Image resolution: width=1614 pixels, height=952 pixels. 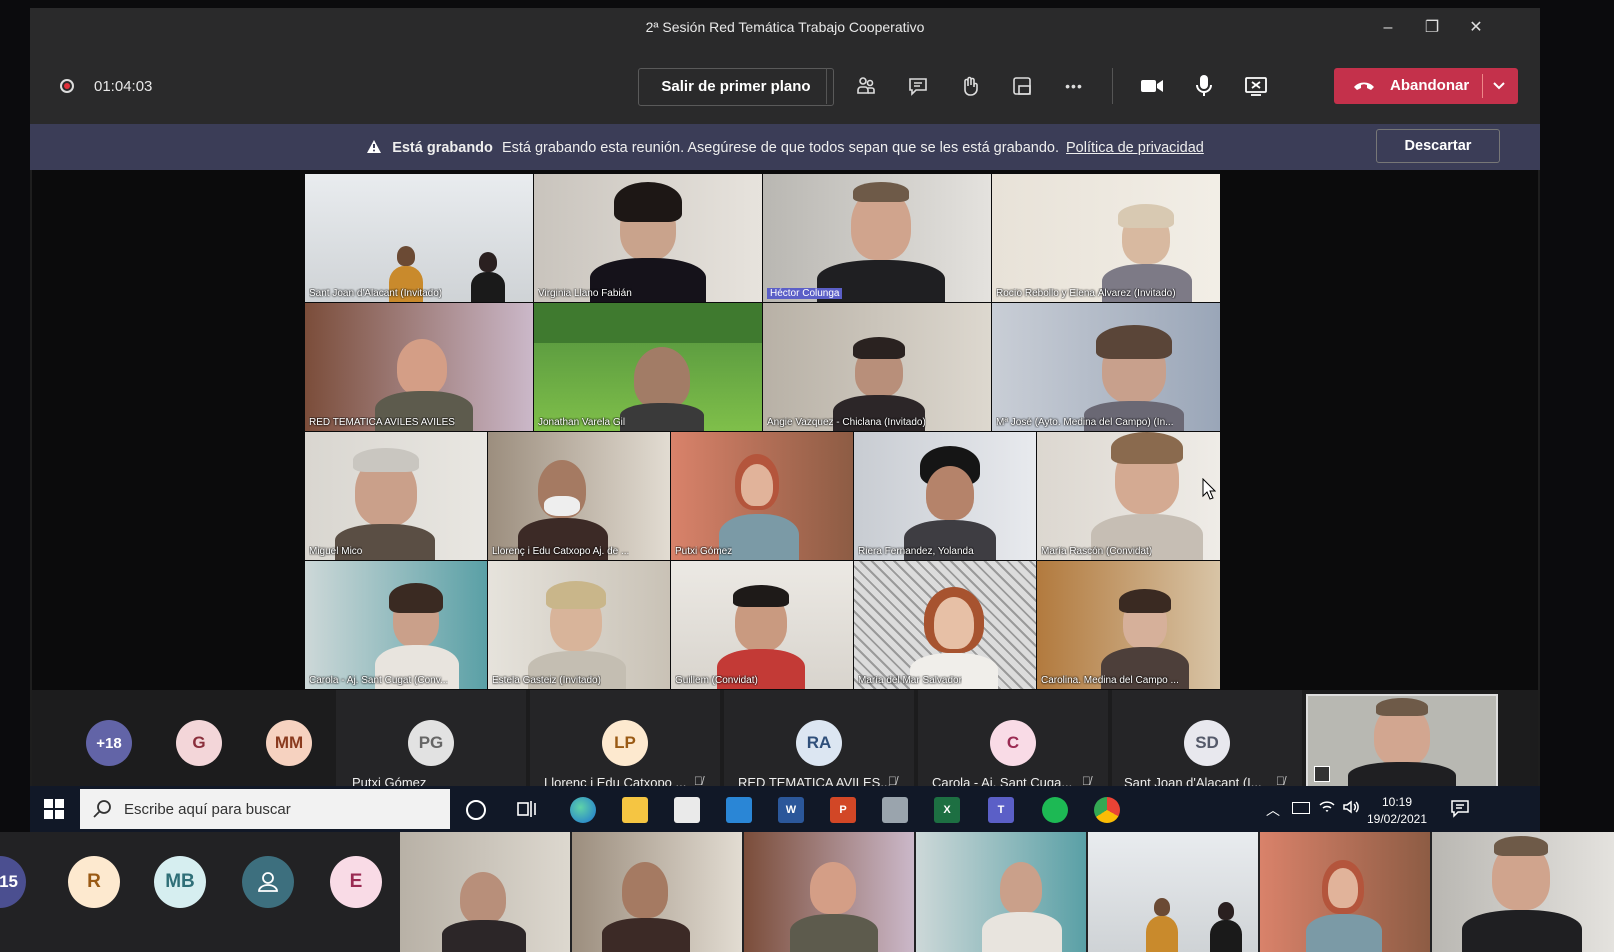 What do you see at coordinates (739, 810) in the screenshot?
I see `mail-icon` at bounding box center [739, 810].